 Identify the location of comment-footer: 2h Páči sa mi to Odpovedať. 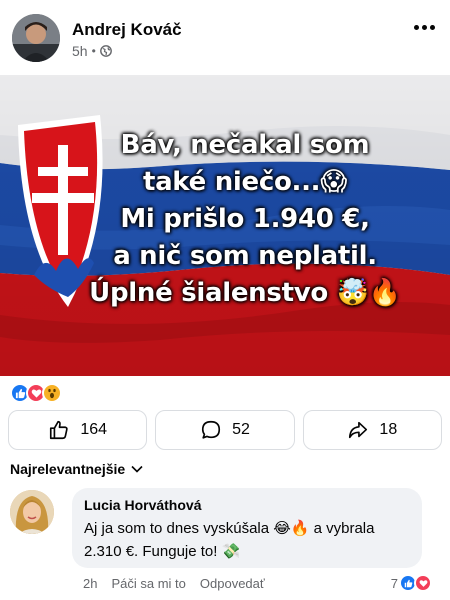
(174, 583).